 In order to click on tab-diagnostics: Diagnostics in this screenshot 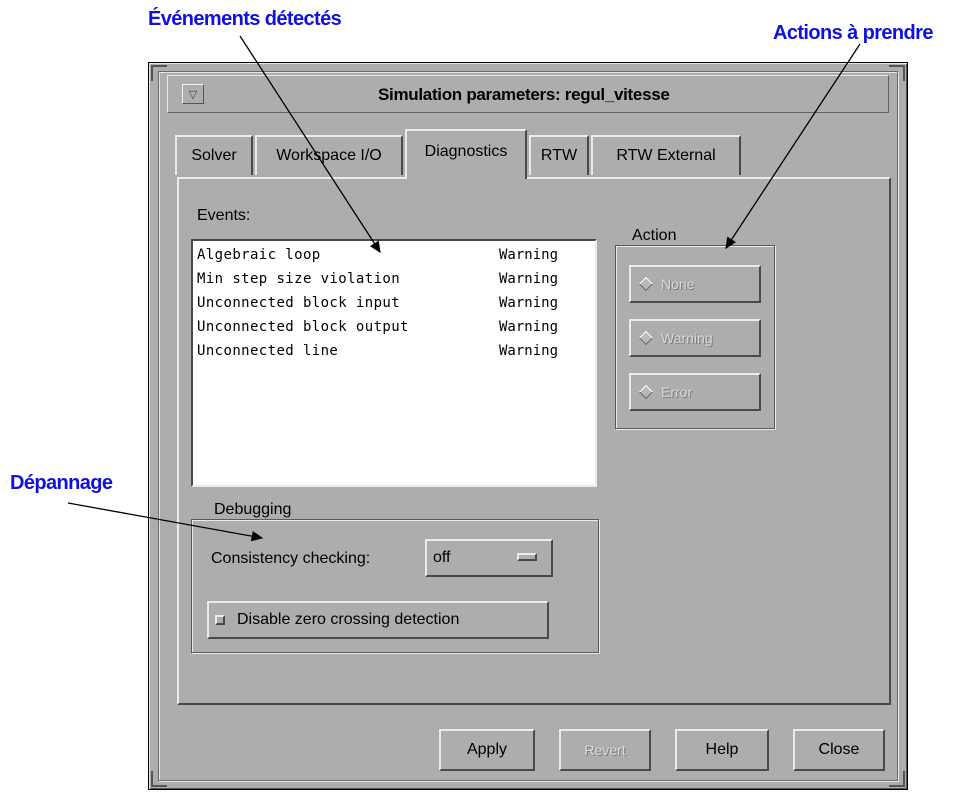, I will do `click(466, 154)`.